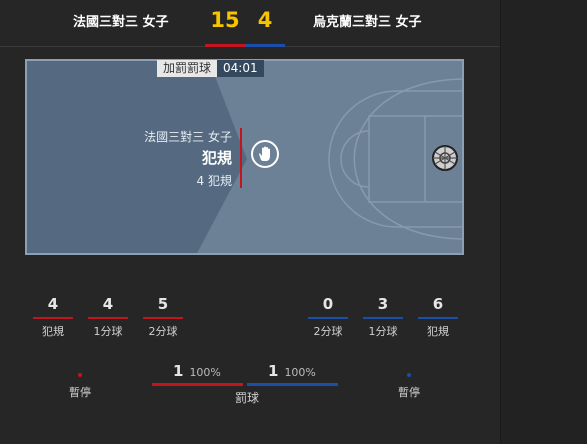 The height and width of the screenshot is (444, 587). I want to click on game-clock: 加罰罰球 04:01, so click(210, 68).